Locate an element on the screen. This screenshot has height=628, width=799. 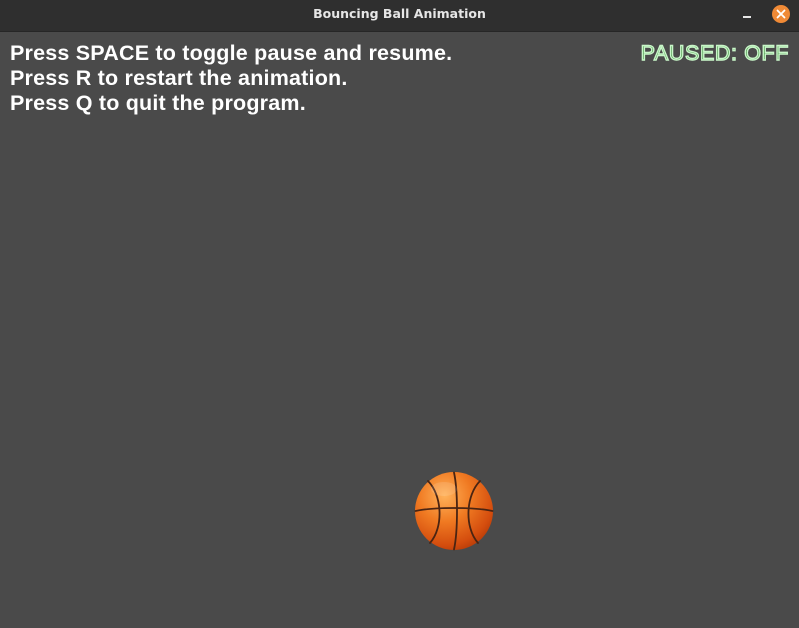
pause-status: PAUSED: OFF is located at coordinates (714, 52).